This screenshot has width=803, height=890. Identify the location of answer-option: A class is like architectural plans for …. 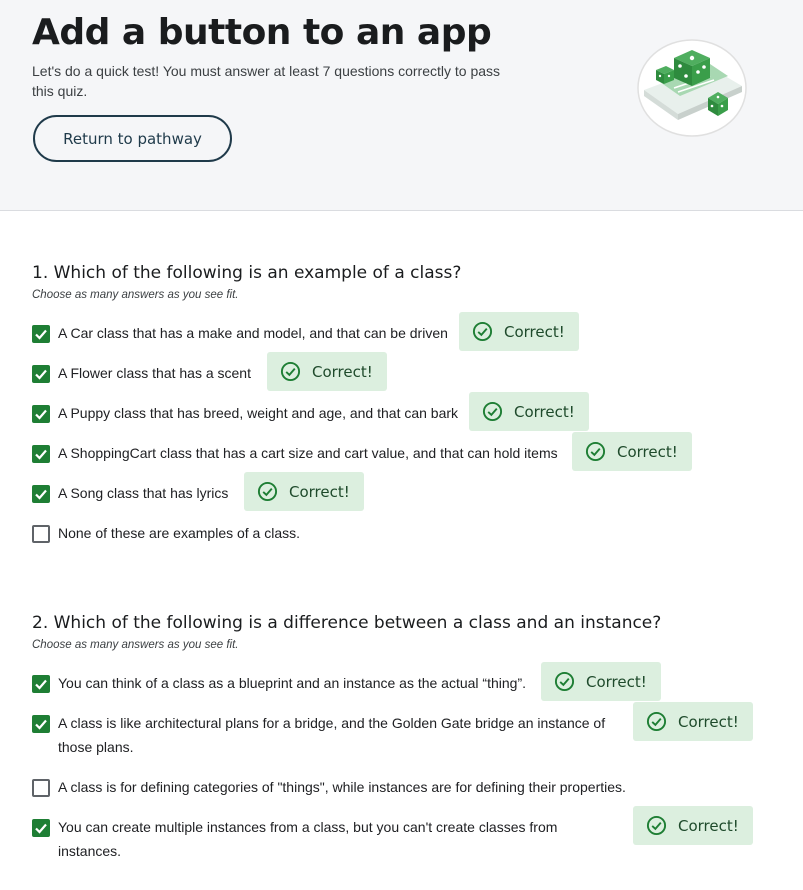
(324, 736).